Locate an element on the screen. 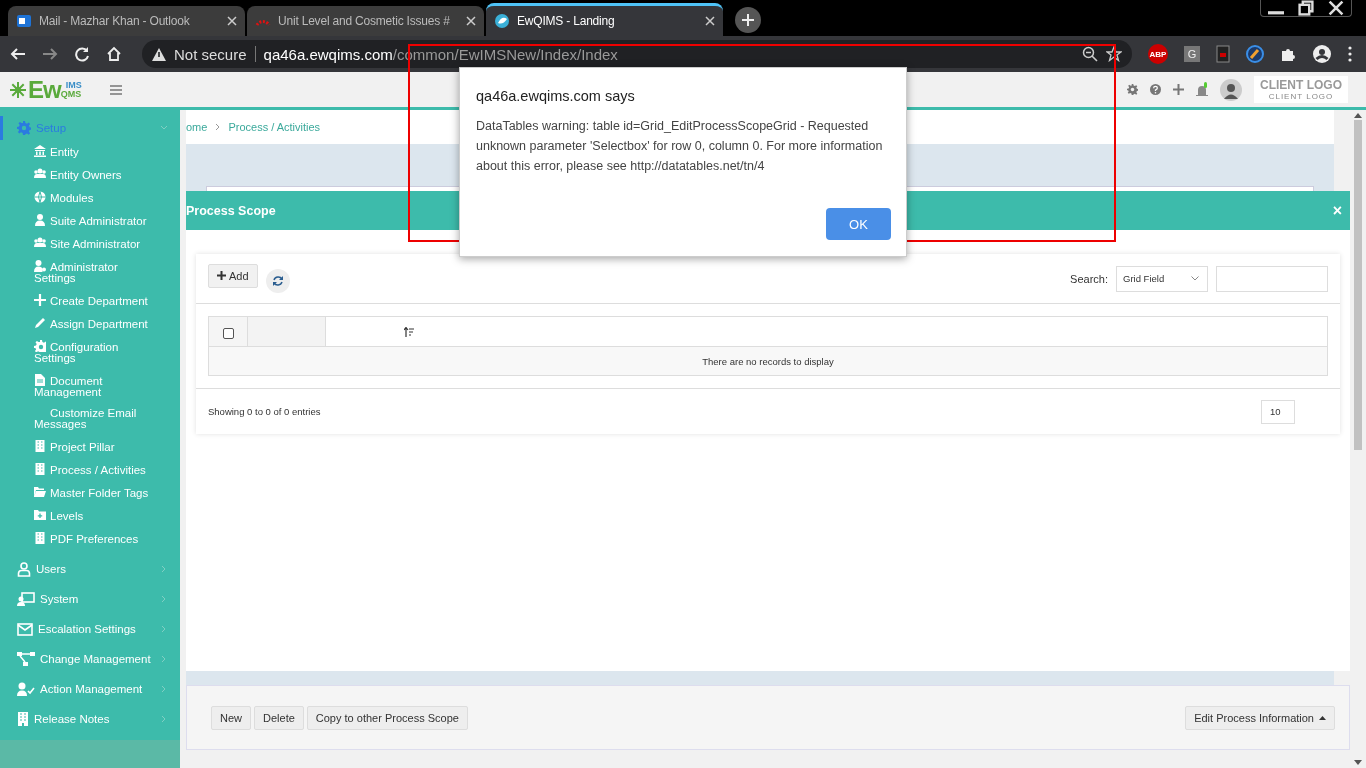 The image size is (1366, 768). submenu-item: Entity Owners is located at coordinates (79, 174).